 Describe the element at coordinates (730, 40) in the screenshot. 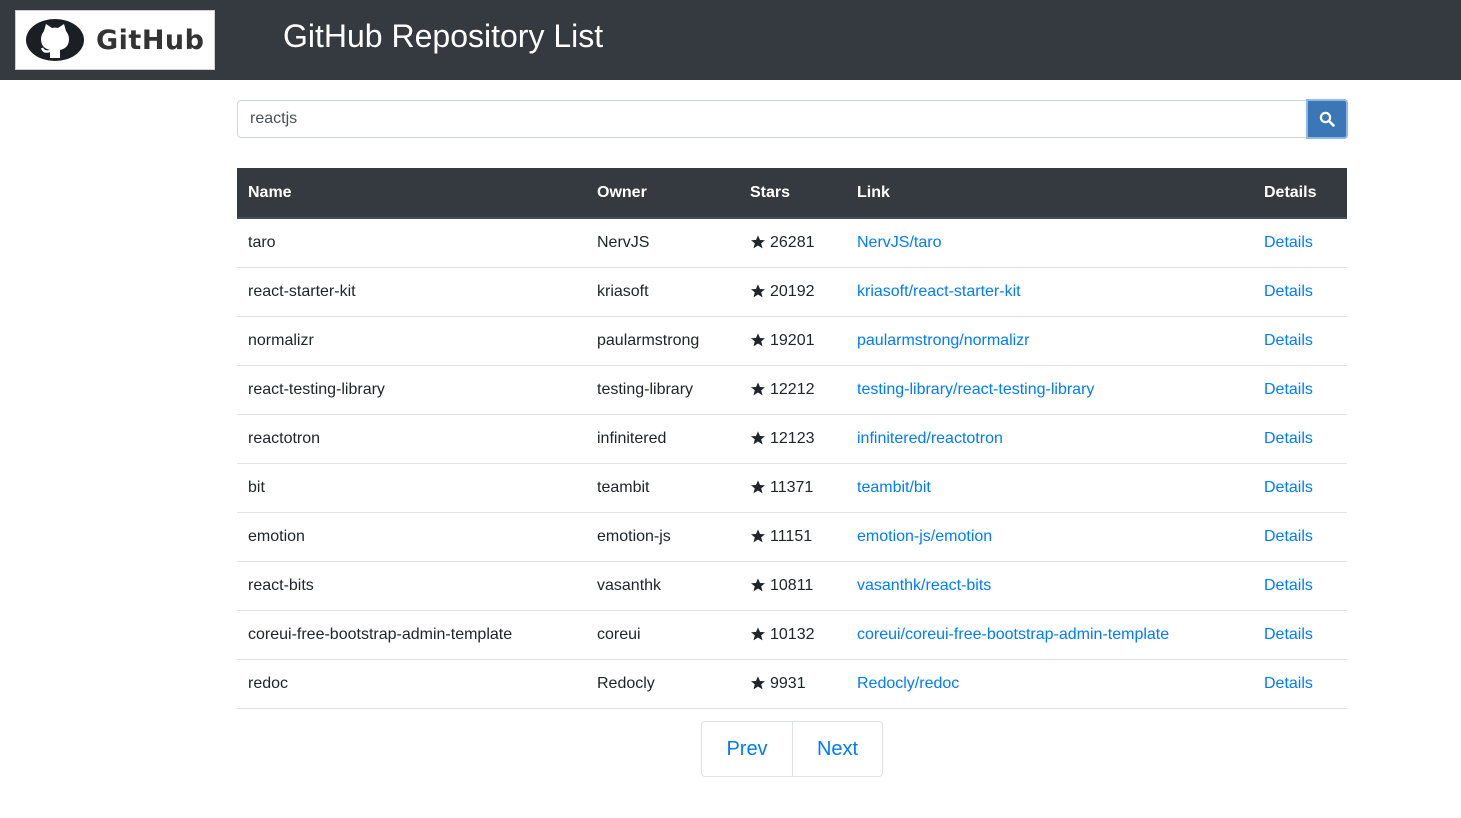

I see `top-navbar: GitHub GitHub Repository List` at that location.